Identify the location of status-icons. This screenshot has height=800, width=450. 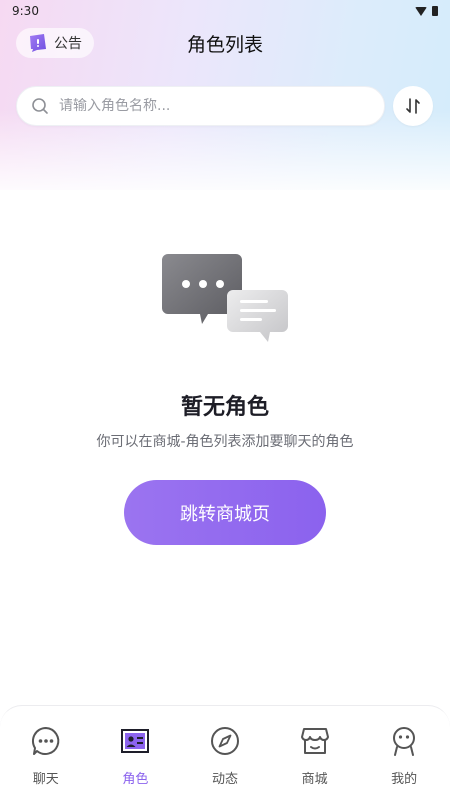
(426, 11).